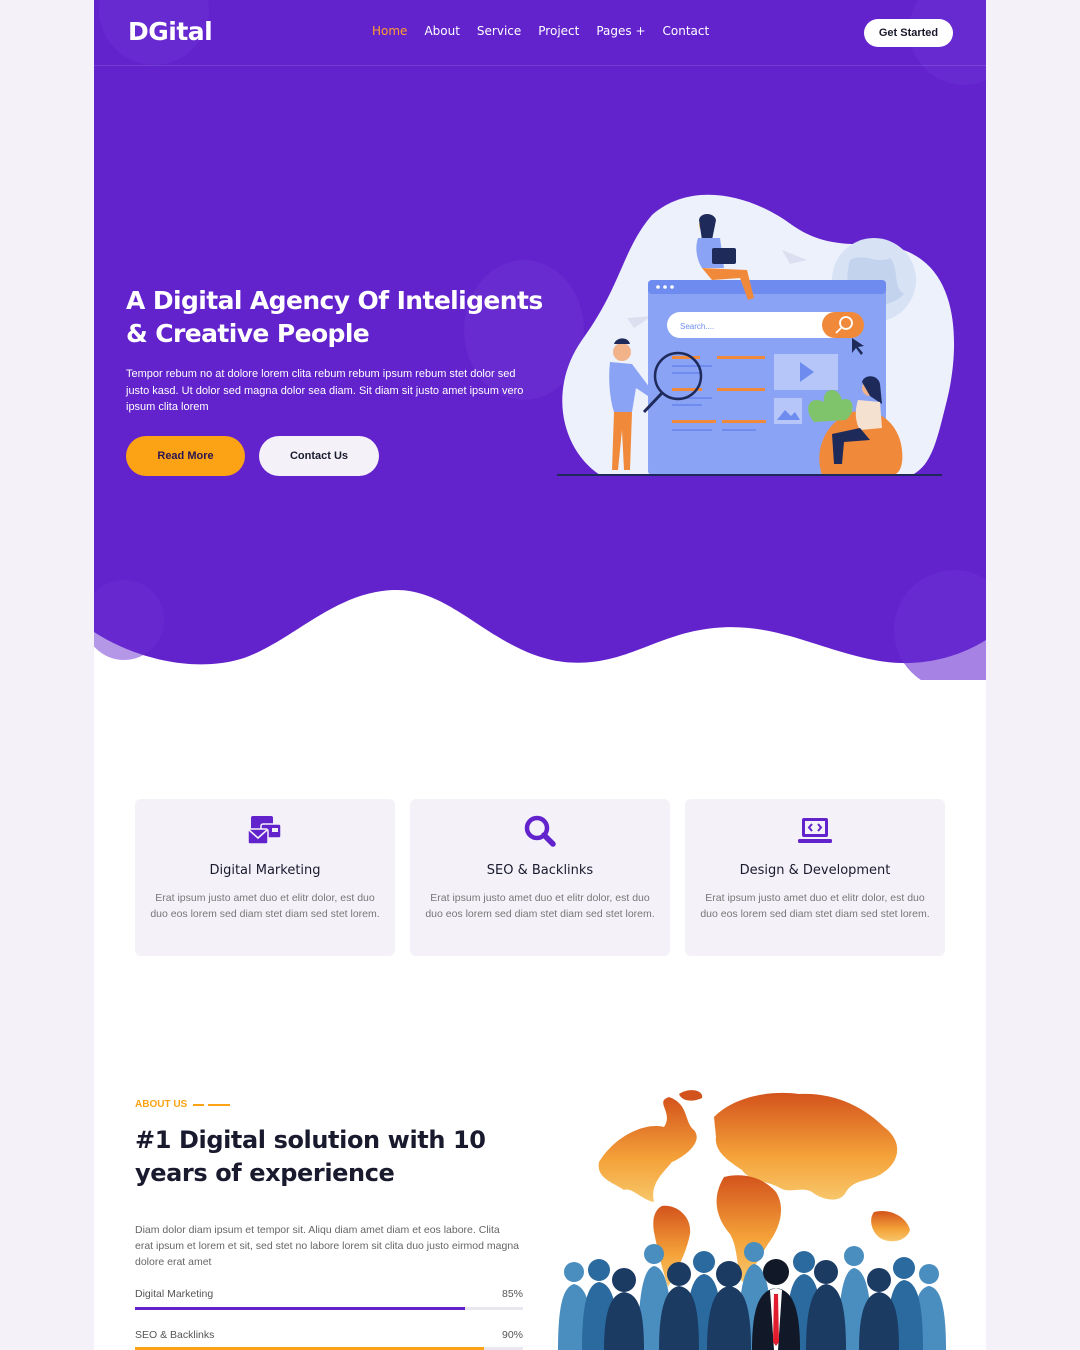 Image resolution: width=1080 pixels, height=1350 pixels. I want to click on nav-item-contact: Contact, so click(686, 31).